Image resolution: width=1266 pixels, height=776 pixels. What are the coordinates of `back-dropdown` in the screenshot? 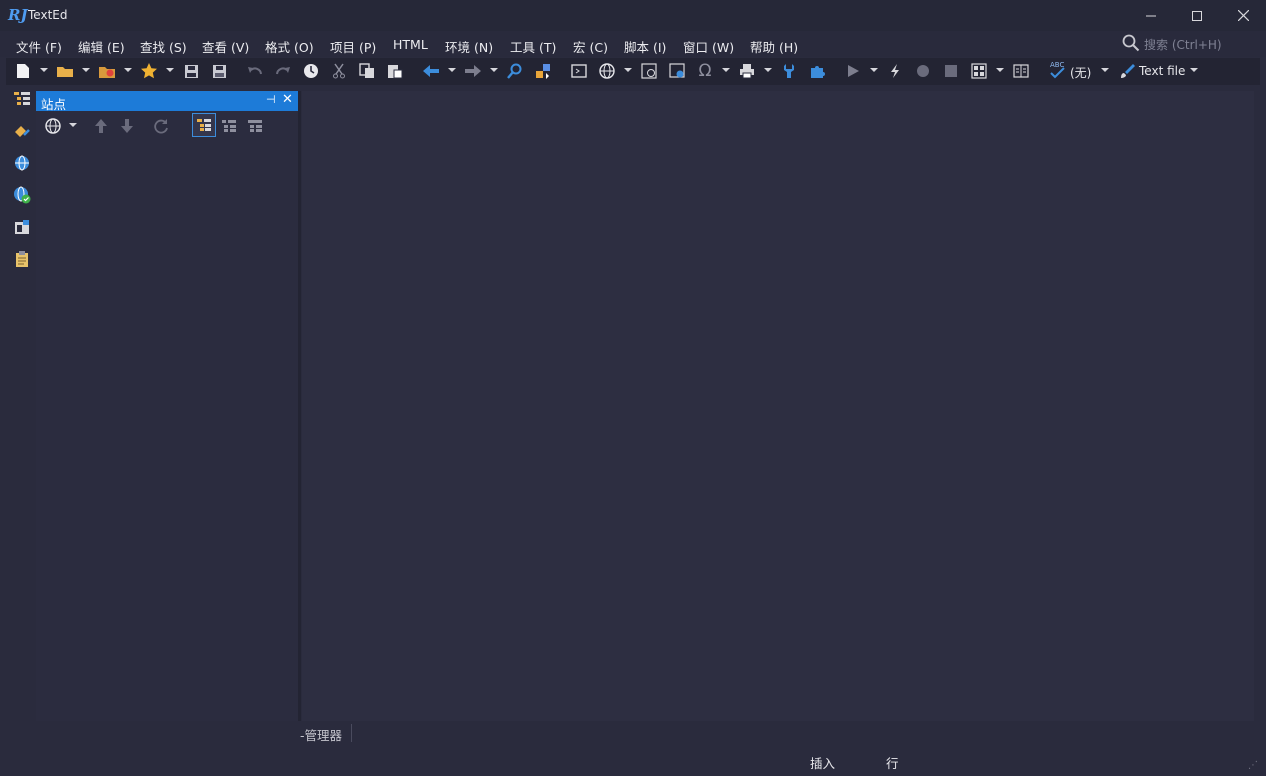 It's located at (452, 70).